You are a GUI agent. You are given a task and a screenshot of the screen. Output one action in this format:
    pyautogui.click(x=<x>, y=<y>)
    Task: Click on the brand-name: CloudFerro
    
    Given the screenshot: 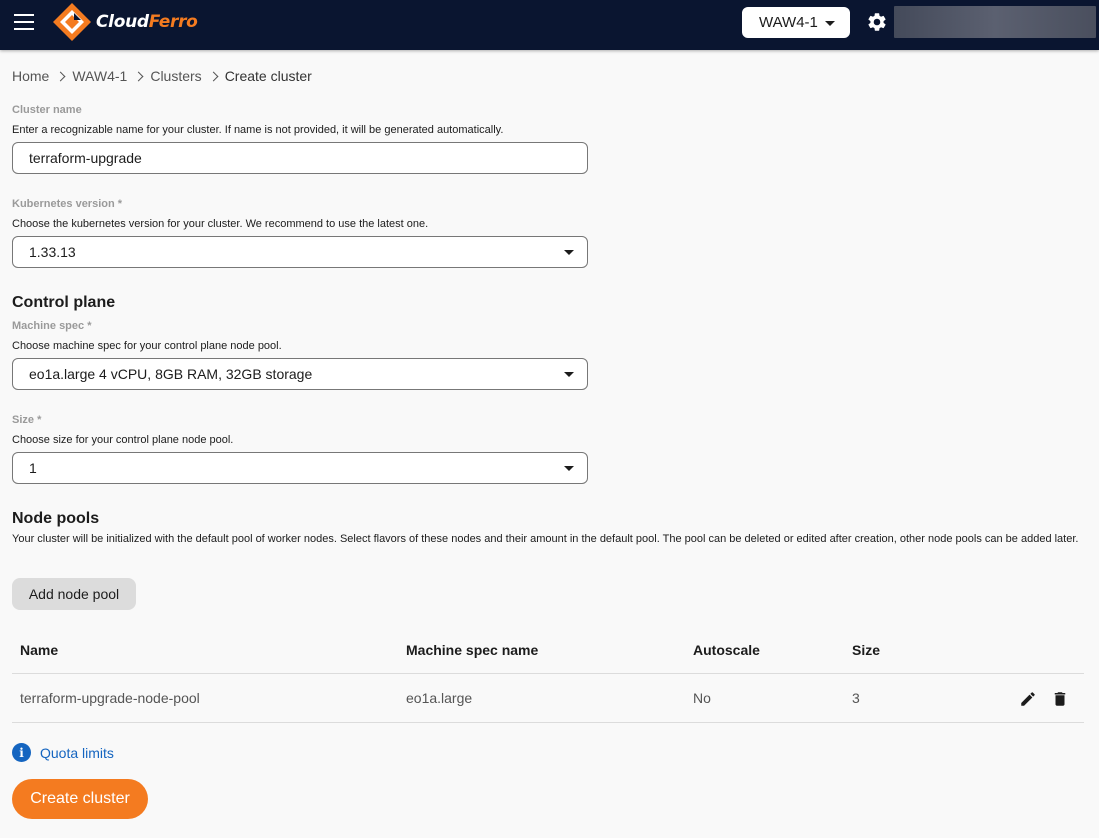 What is the action you would take?
    pyautogui.click(x=147, y=22)
    